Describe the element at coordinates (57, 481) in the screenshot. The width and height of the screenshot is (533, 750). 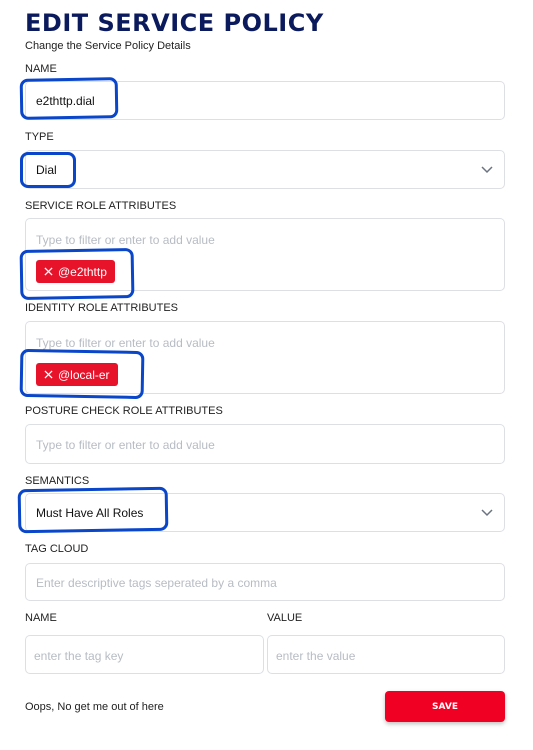
I see `semantics-label: SEMANTICS` at that location.